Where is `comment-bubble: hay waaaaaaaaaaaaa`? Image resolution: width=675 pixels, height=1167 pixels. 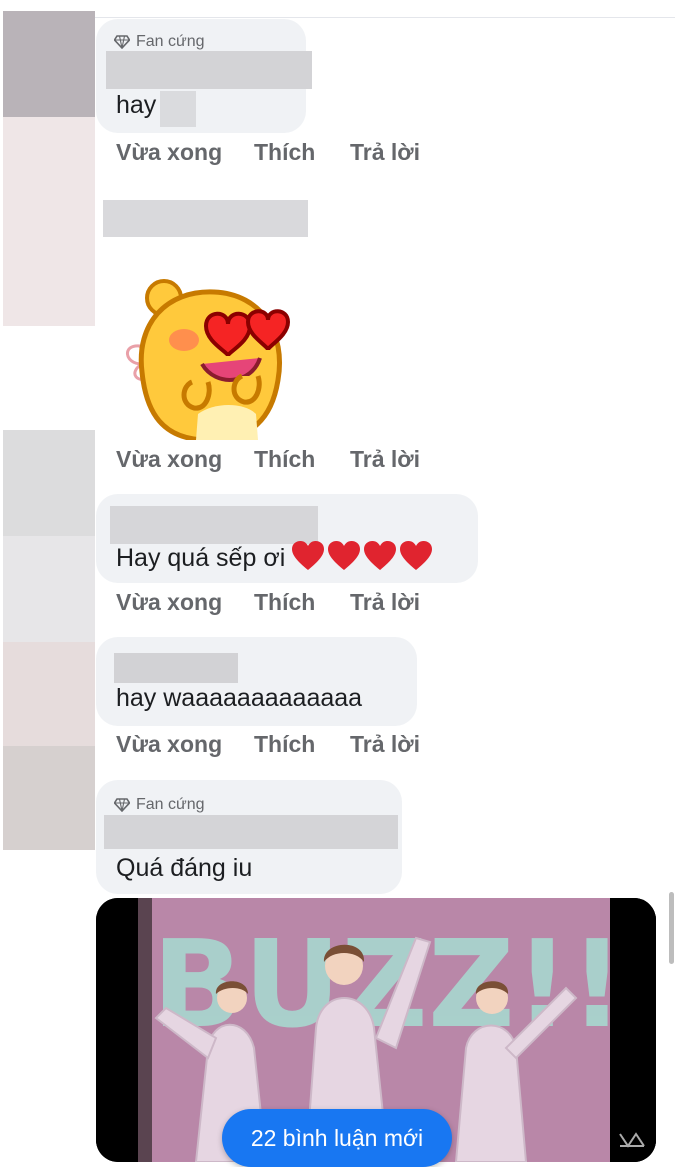 comment-bubble: hay waaaaaaaaaaaaa is located at coordinates (256, 681).